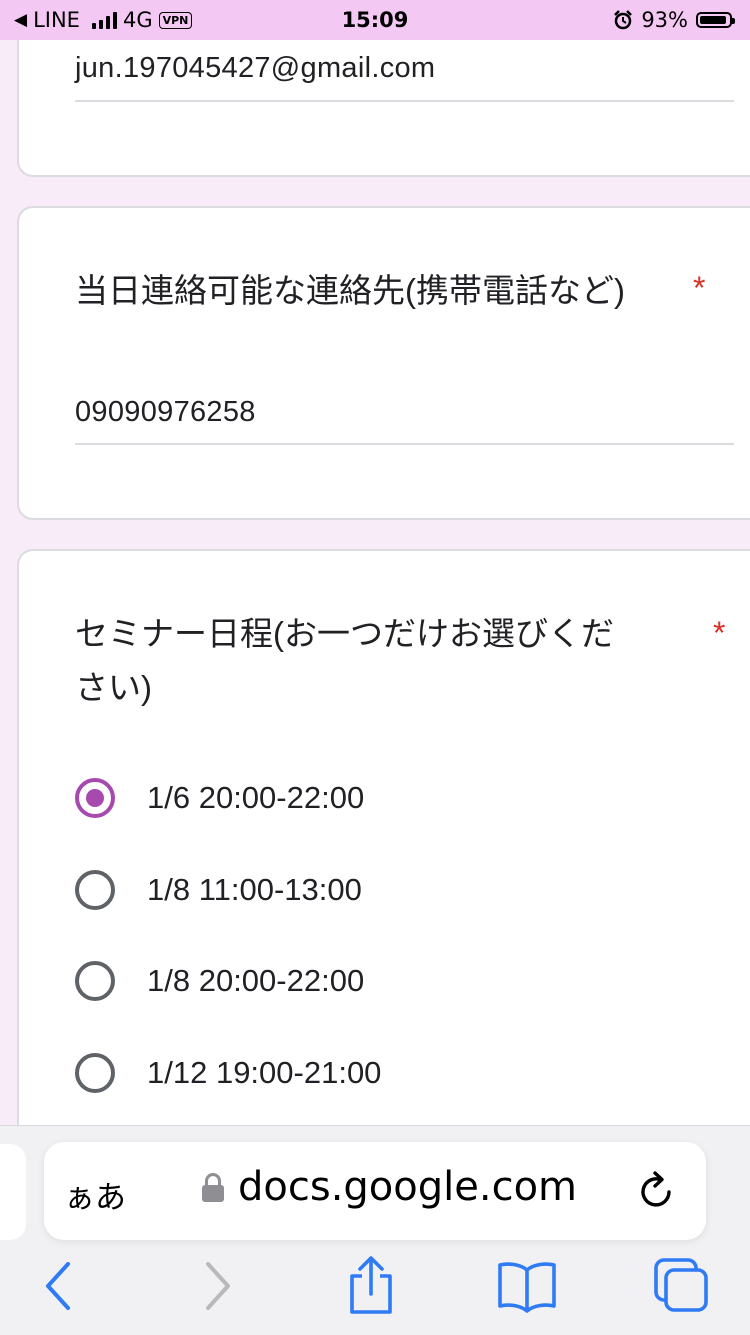  I want to click on option-label-4: 1/12 19:00-21:00, so click(264, 1073).